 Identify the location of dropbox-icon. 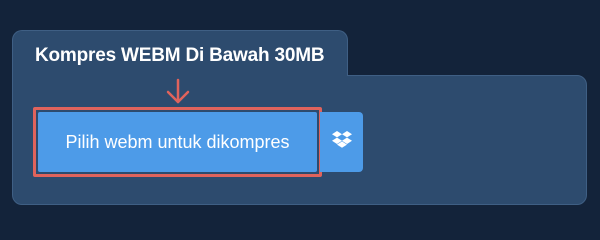
(341, 142).